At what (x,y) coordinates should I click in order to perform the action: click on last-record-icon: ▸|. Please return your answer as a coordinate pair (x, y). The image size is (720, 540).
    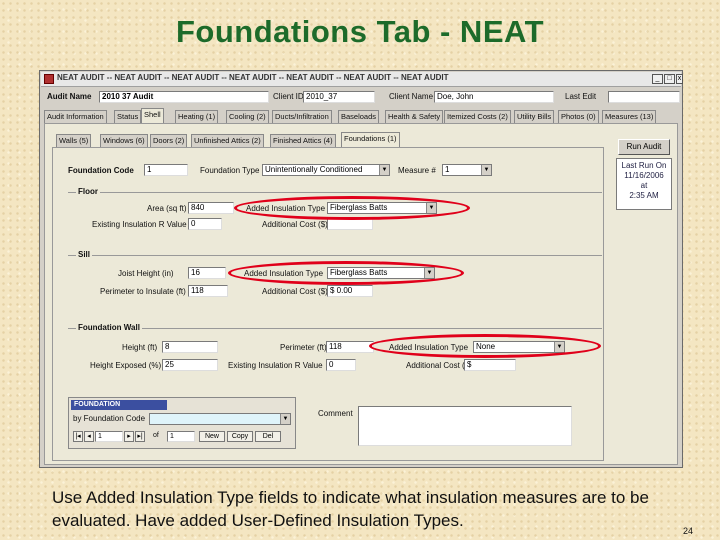
    Looking at the image, I should click on (140, 436).